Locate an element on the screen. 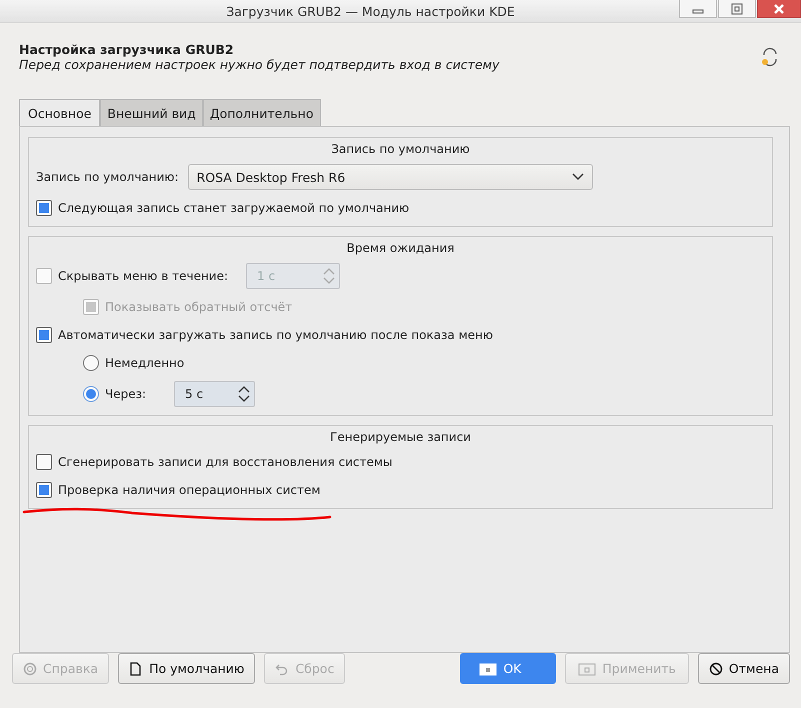 The image size is (801, 708). tab: Дополнительно is located at coordinates (261, 112).